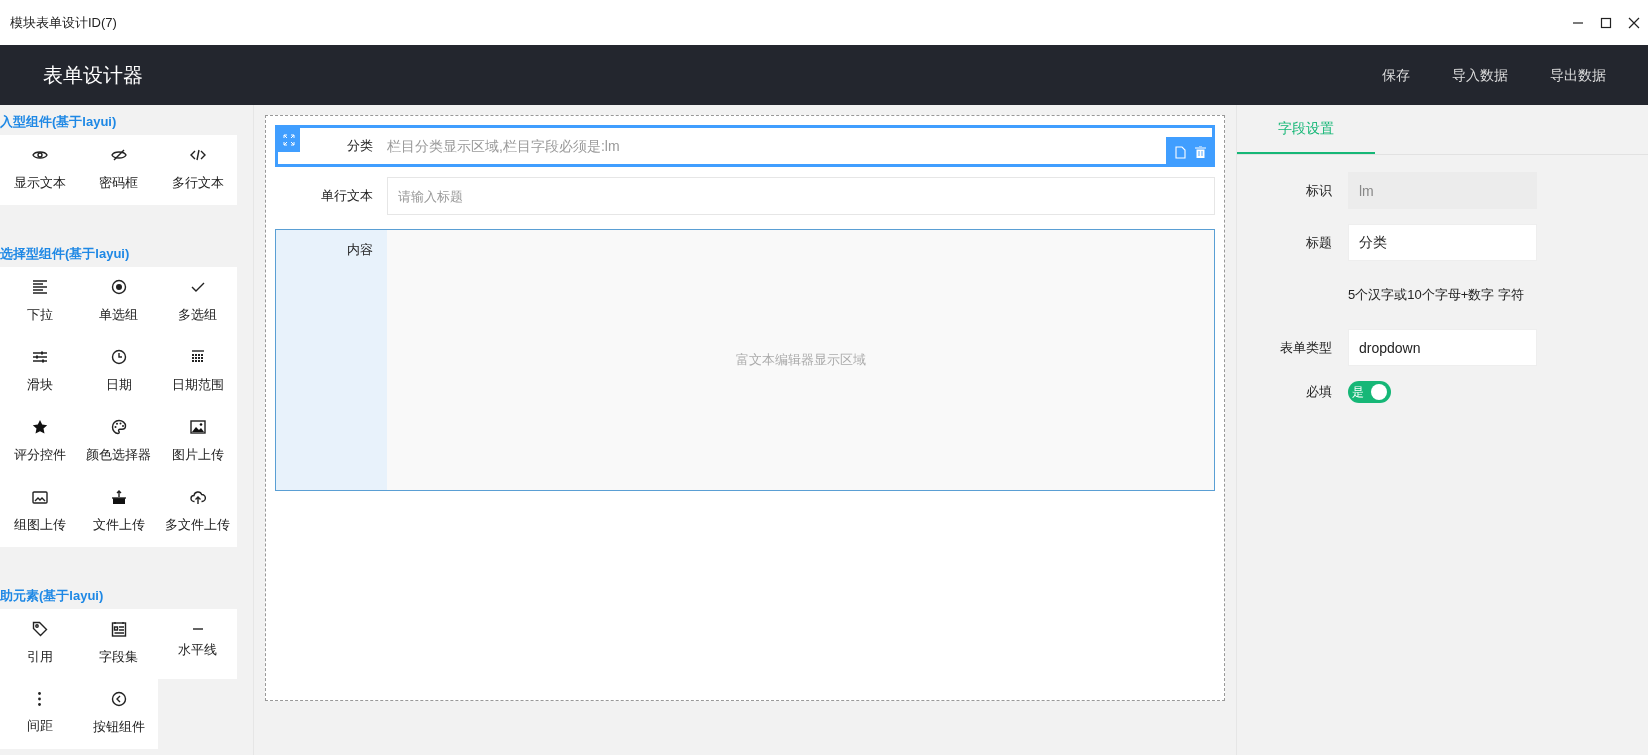 Image resolution: width=1648 pixels, height=755 pixels. I want to click on text-input-field: 请输入标题, so click(801, 196).